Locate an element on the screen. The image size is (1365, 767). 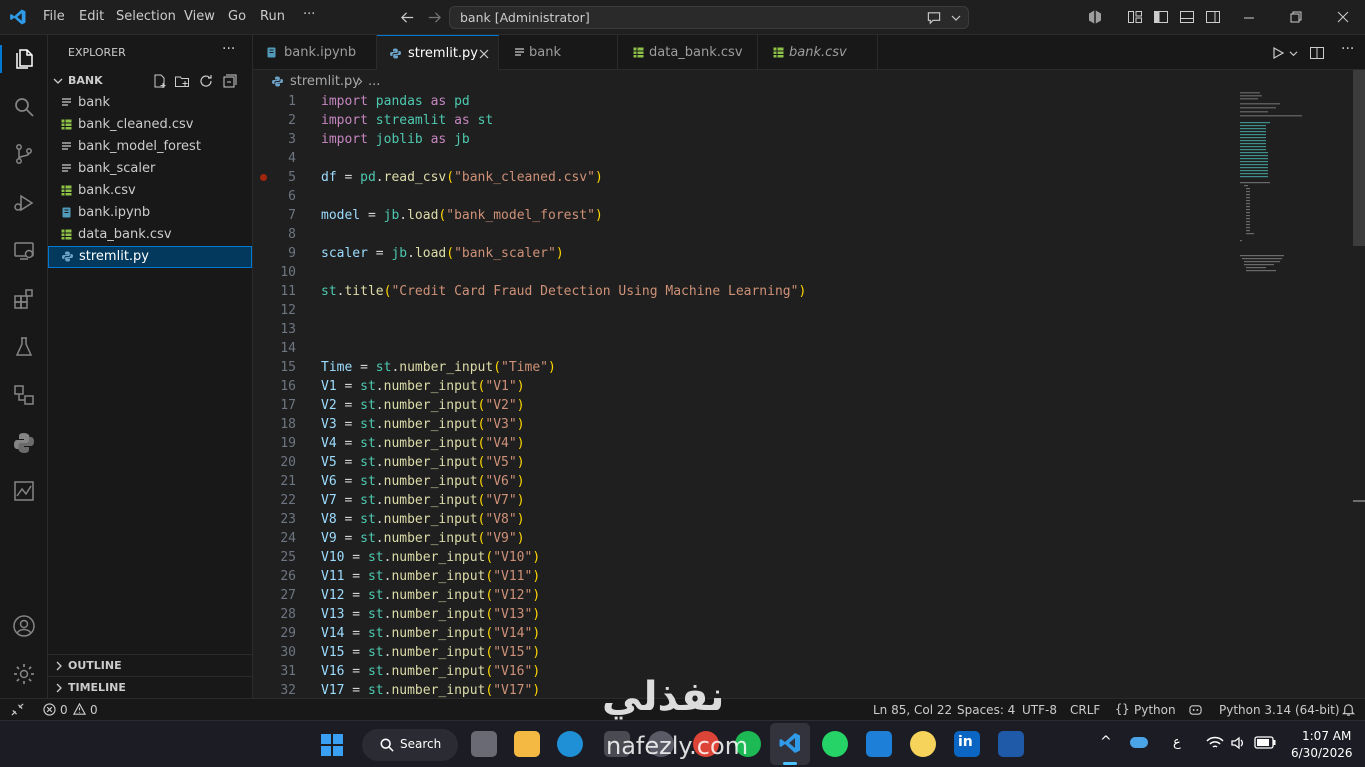
explorer-more-button: ··· is located at coordinates (228, 49).